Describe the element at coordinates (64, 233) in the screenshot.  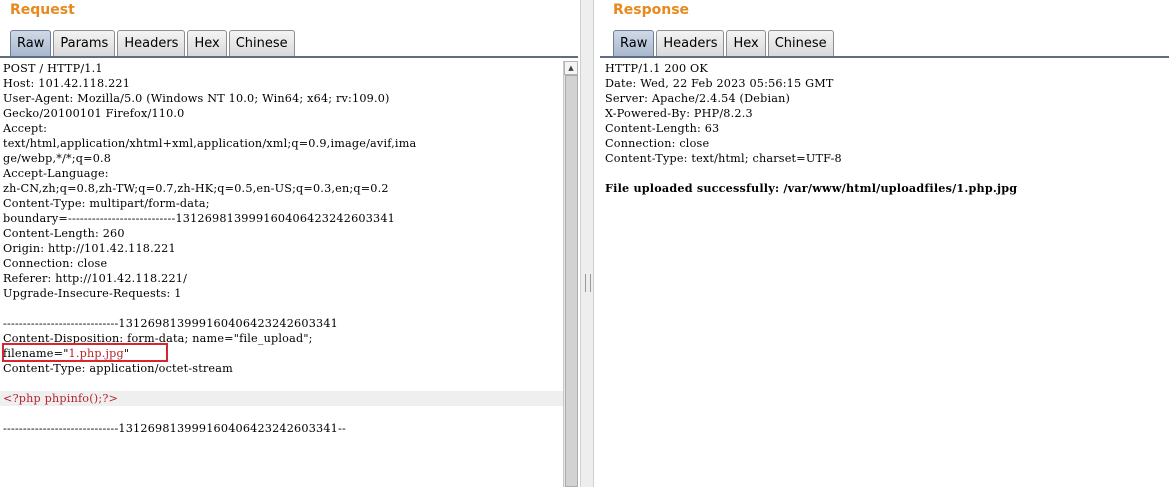
I see `request-line: Content-Length: 260` at that location.